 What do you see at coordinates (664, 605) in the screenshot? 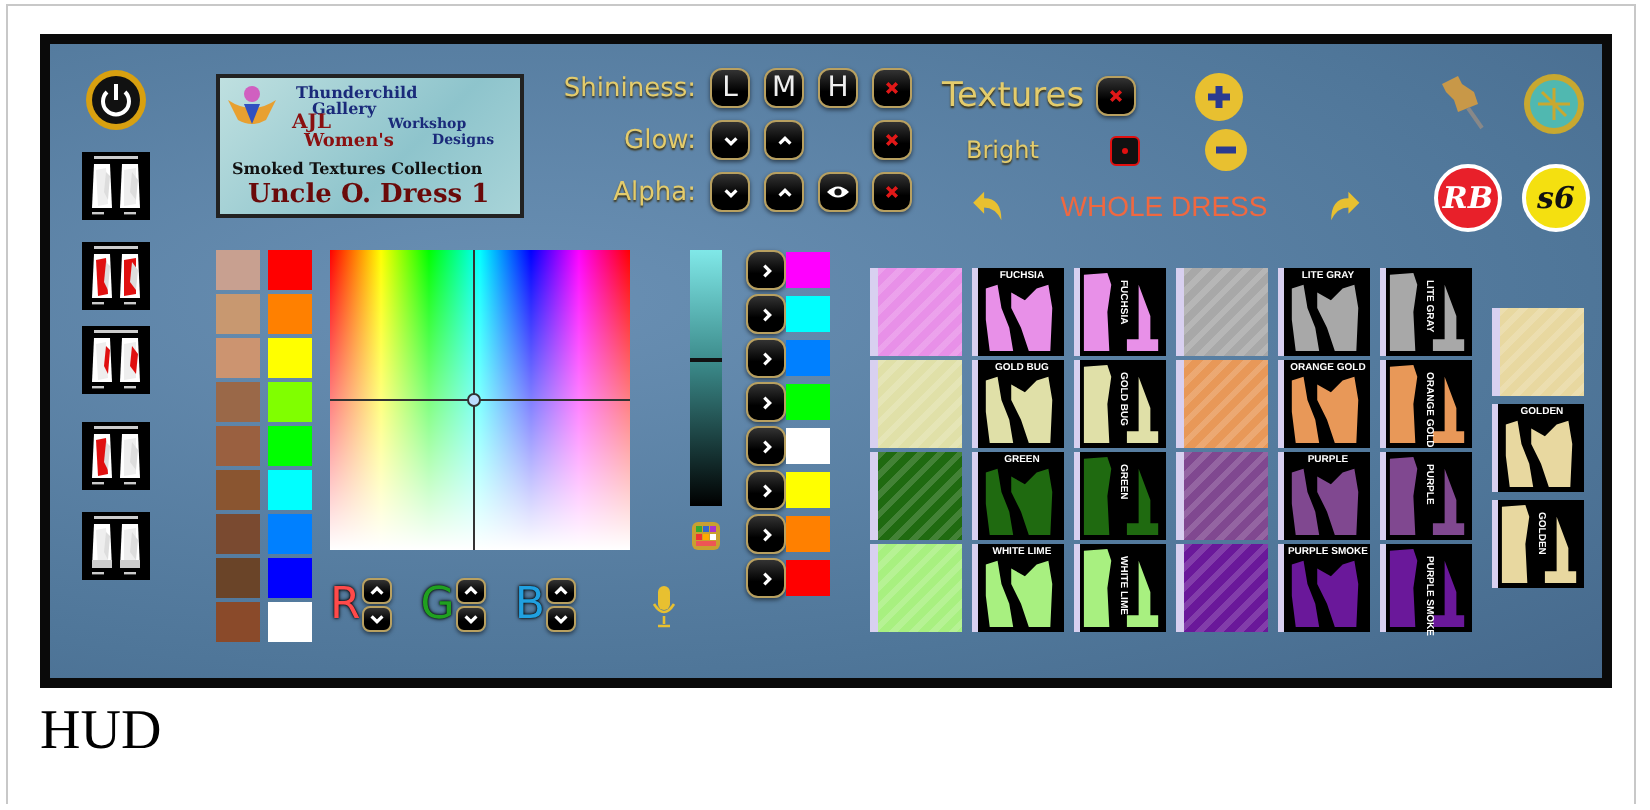
I see `microphone-icon` at bounding box center [664, 605].